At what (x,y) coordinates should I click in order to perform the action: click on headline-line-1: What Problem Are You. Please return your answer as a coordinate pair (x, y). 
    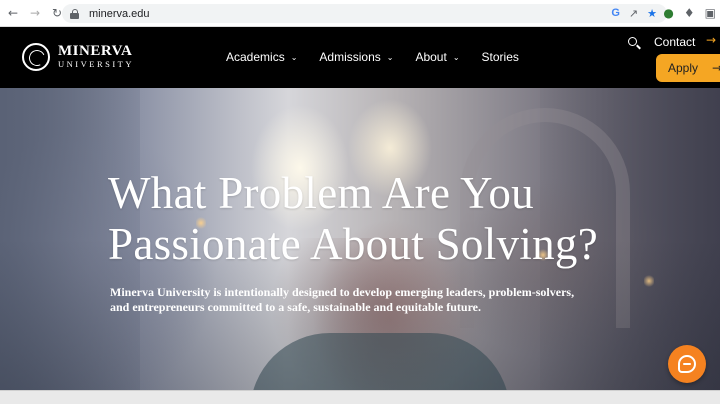
    Looking at the image, I should click on (321, 193).